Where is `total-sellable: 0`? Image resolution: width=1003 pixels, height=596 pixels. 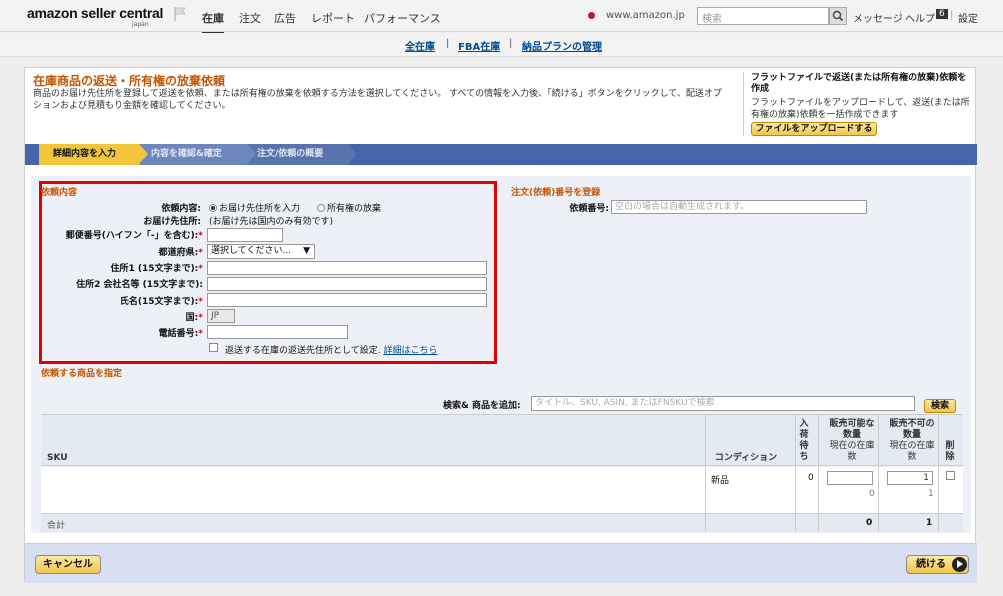
total-sellable: 0 is located at coordinates (869, 523).